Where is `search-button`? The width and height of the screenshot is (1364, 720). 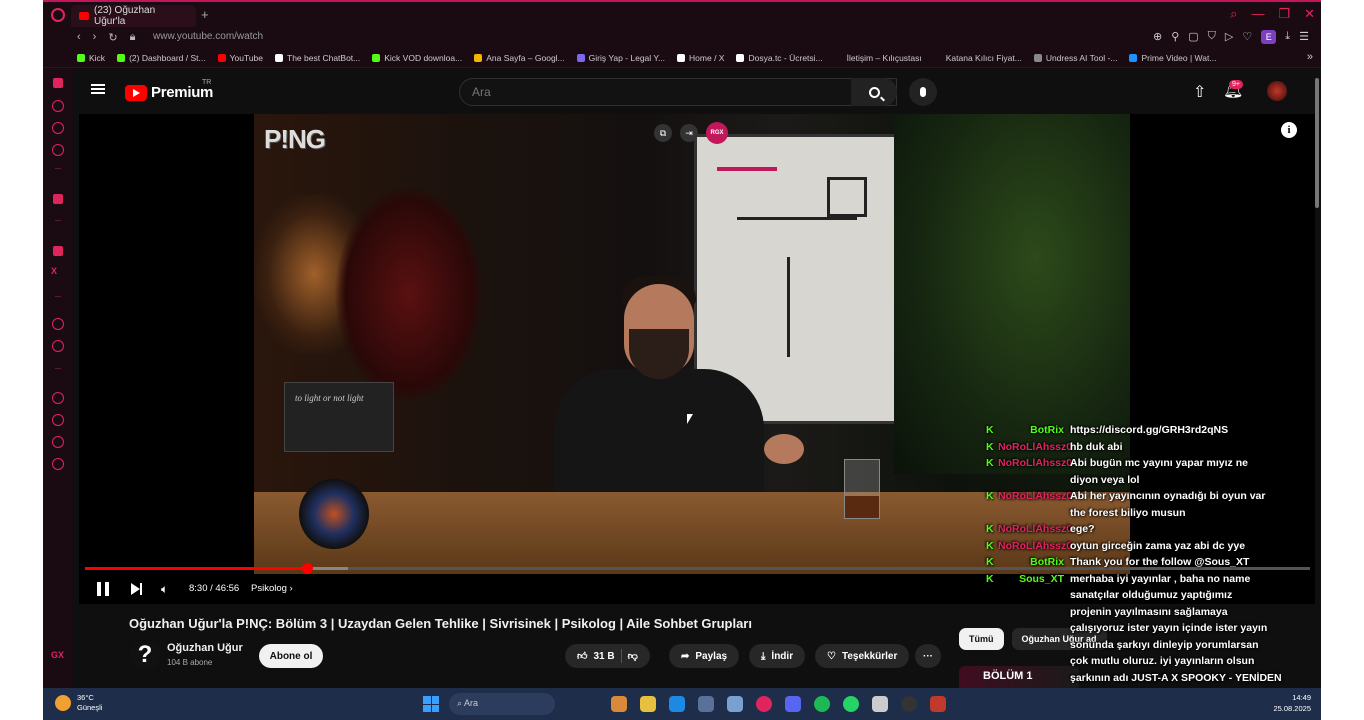 search-button is located at coordinates (874, 92).